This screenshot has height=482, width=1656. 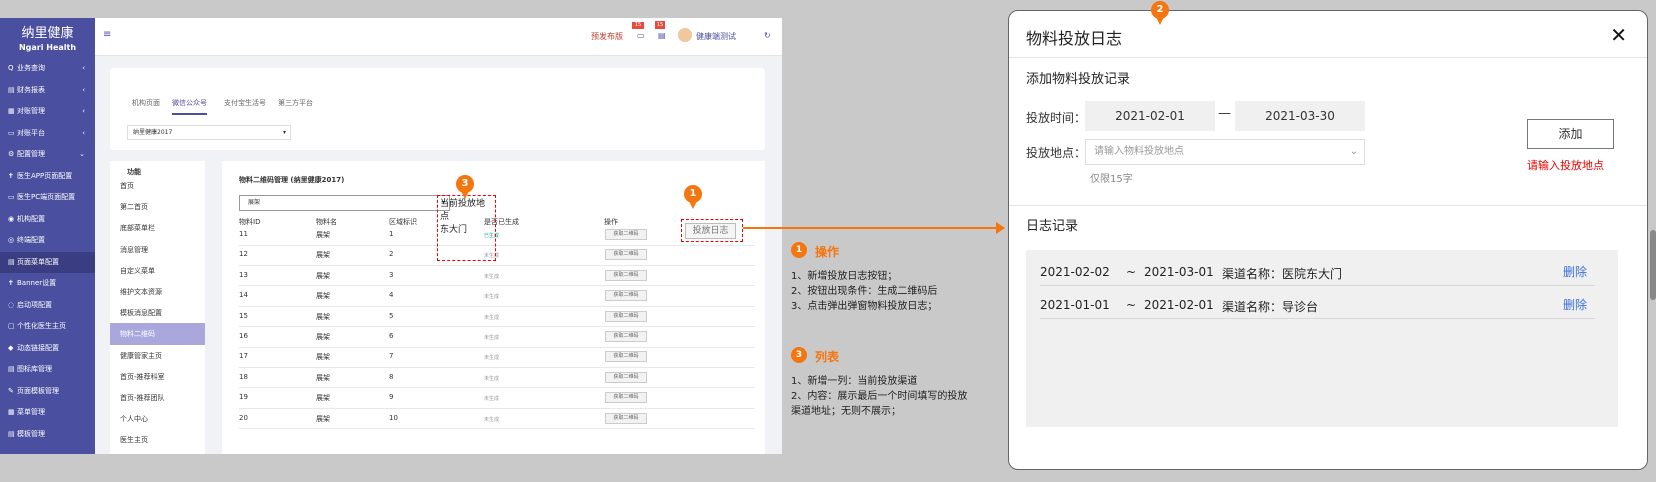 What do you see at coordinates (1111, 179) in the screenshot?
I see `length-hint: 仅限15字` at bounding box center [1111, 179].